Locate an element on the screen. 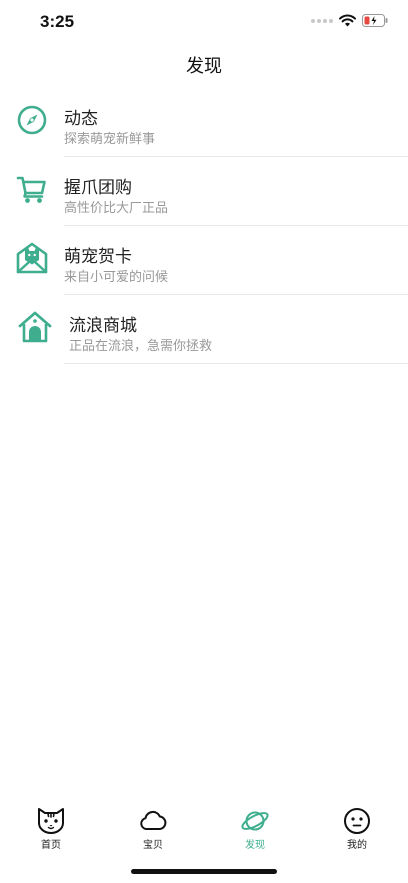 This screenshot has width=408, height=883. smiley-icon is located at coordinates (357, 821).